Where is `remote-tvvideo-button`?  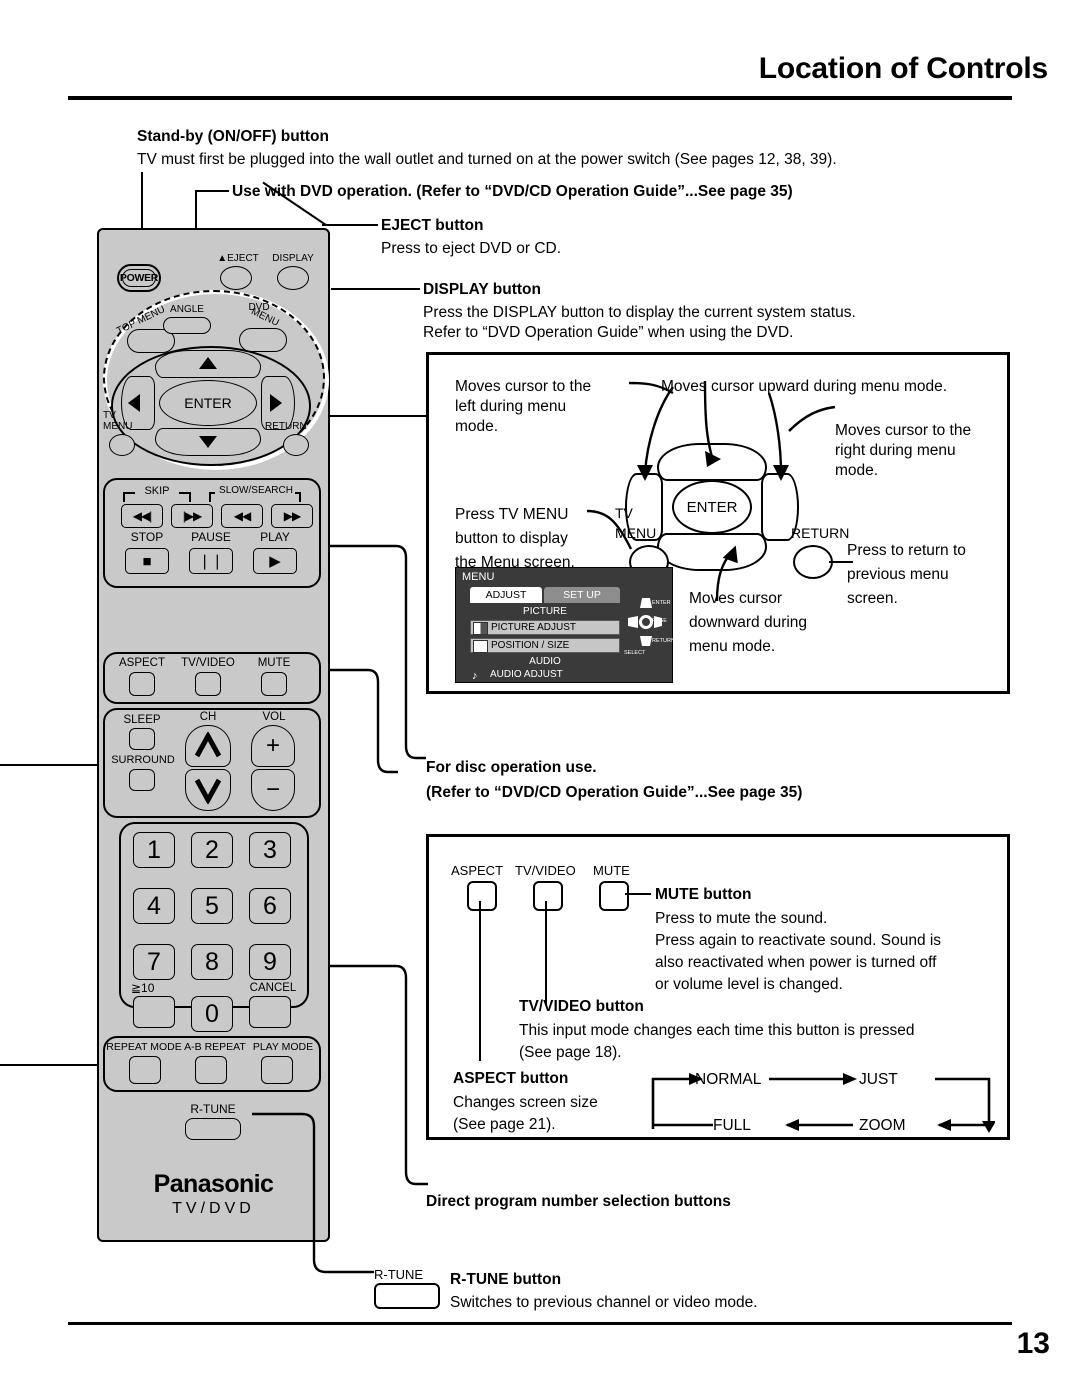 remote-tvvideo-button is located at coordinates (208, 684).